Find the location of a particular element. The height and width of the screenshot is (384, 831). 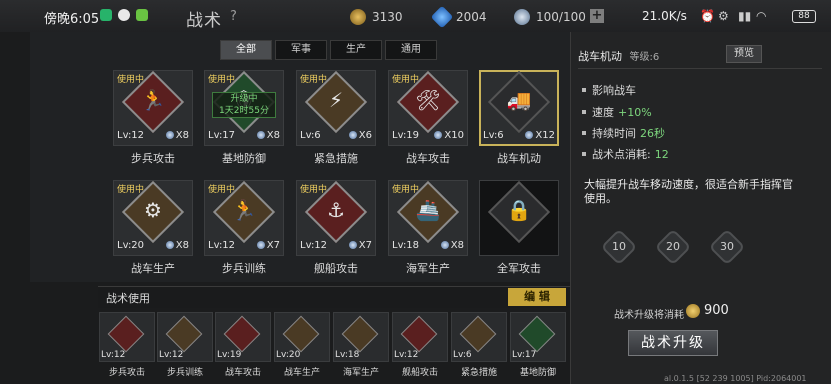

card-count: X6 is located at coordinates (360, 135).